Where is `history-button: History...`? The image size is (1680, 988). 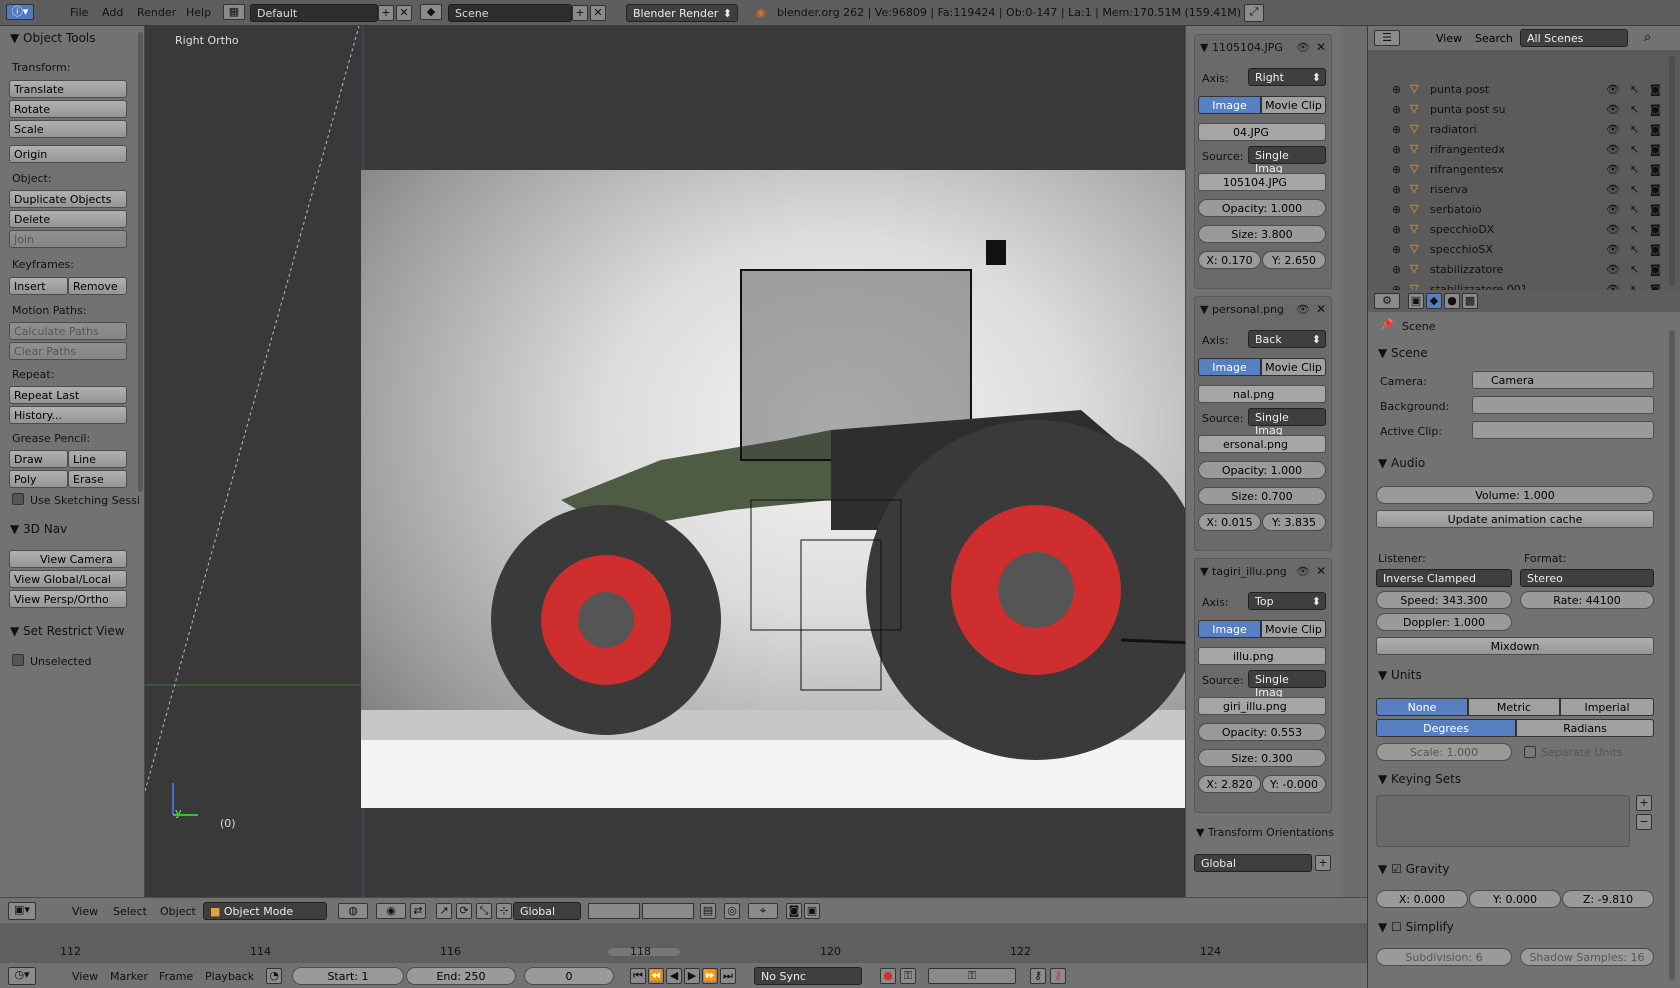
history-button: History... is located at coordinates (68, 415).